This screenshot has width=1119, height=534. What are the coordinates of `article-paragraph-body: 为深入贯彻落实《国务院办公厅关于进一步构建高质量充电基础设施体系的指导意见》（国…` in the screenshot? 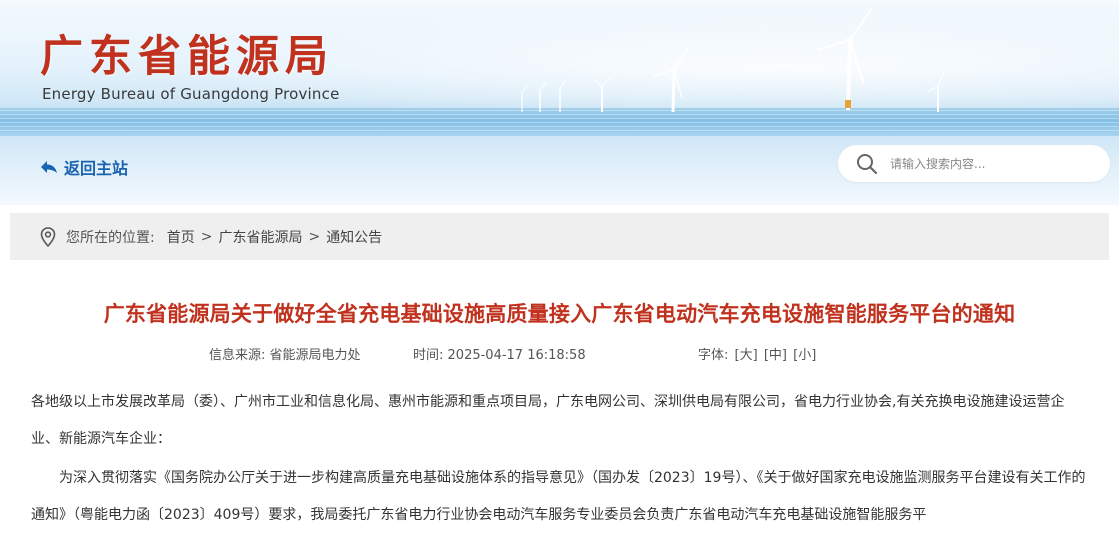 It's located at (558, 496).